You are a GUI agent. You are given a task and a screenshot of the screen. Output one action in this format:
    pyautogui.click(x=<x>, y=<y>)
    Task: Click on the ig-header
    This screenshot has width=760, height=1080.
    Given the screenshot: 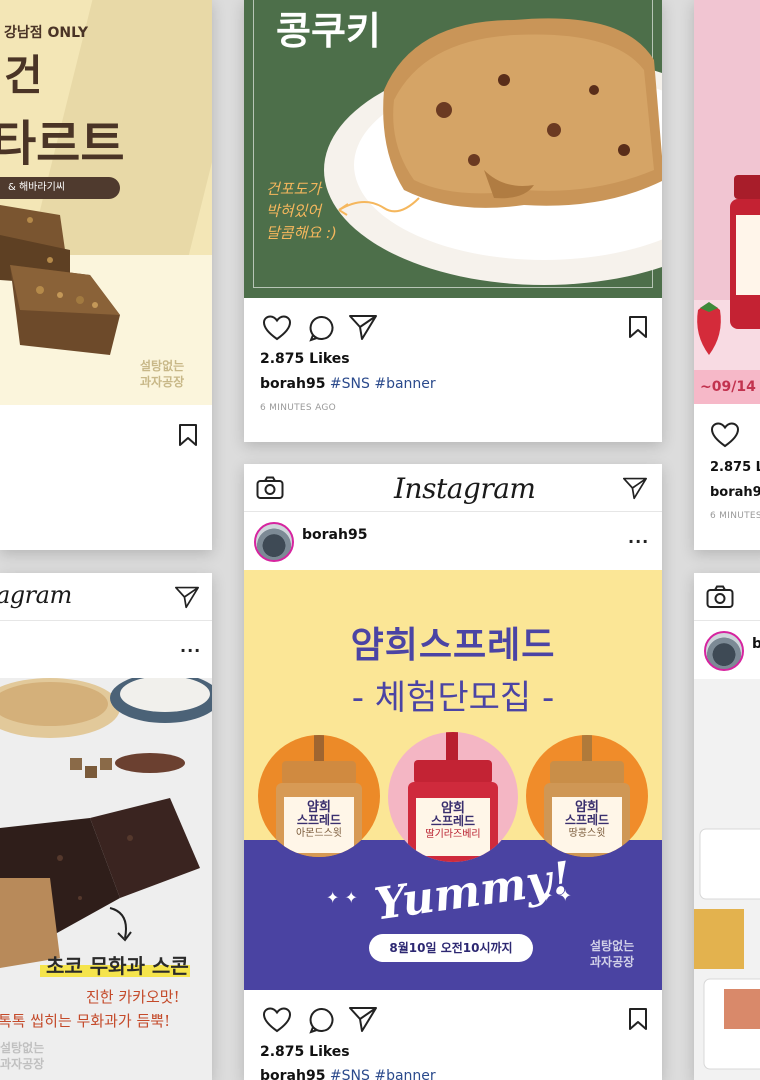 What is the action you would take?
    pyautogui.click(x=727, y=597)
    